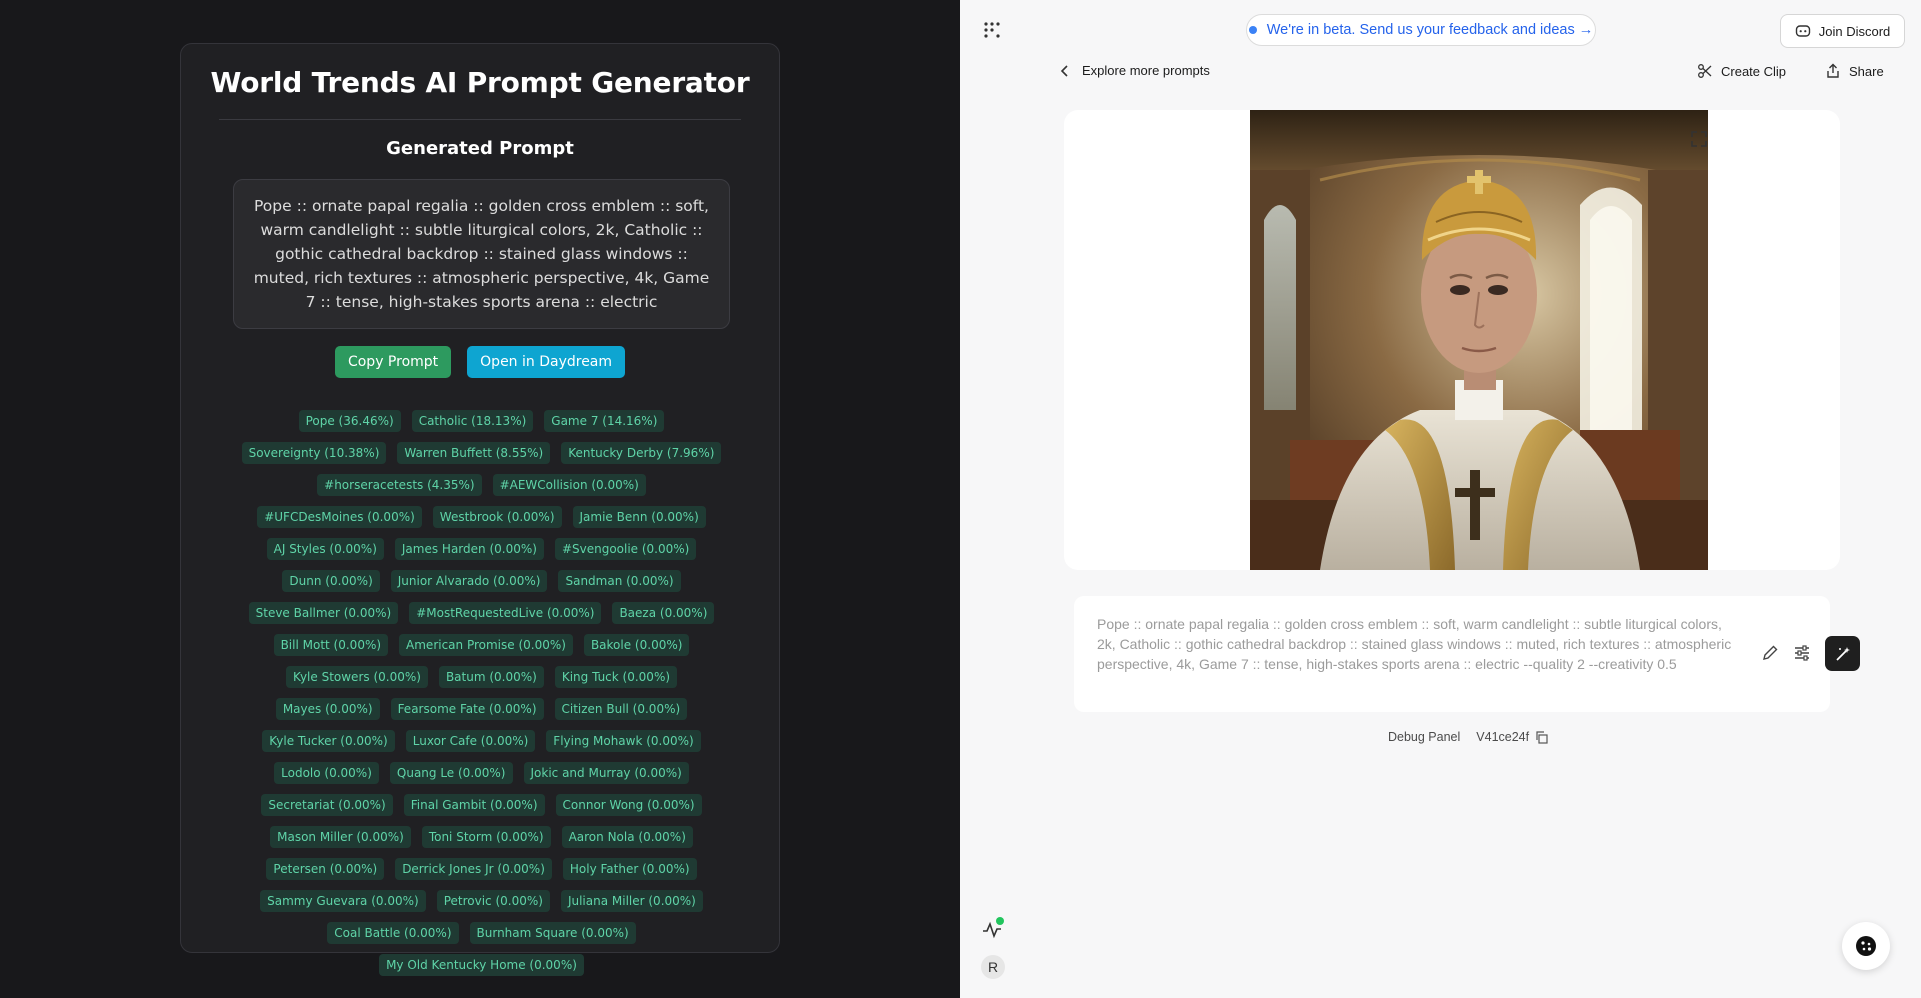 This screenshot has height=998, width=1921. I want to click on expand-icon, so click(1699, 139).